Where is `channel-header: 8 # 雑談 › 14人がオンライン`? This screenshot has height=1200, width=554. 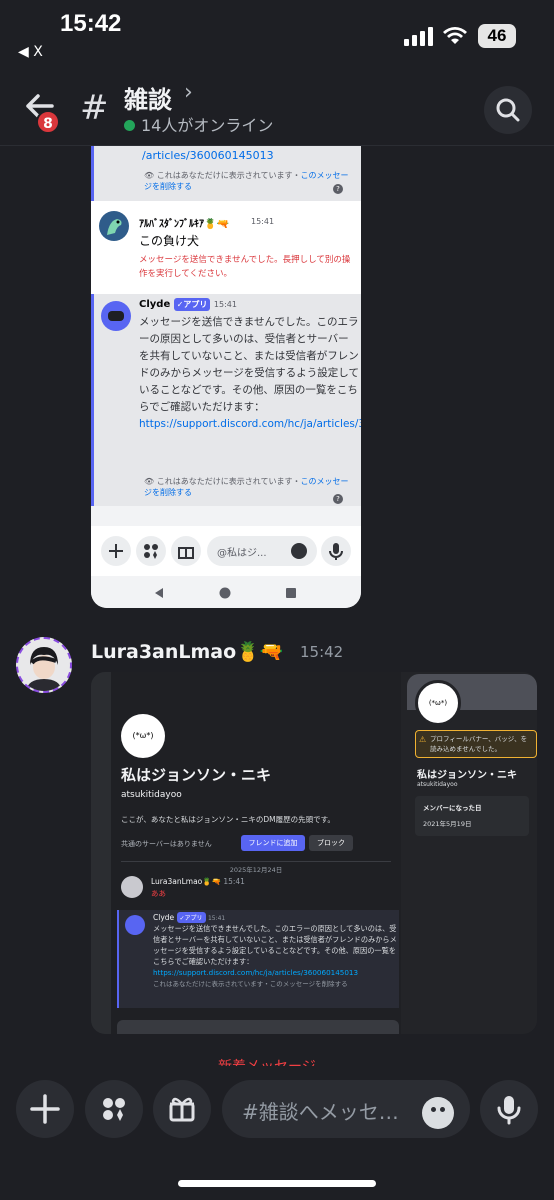 channel-header: 8 # 雑談 › 14人がオンライン is located at coordinates (277, 108).